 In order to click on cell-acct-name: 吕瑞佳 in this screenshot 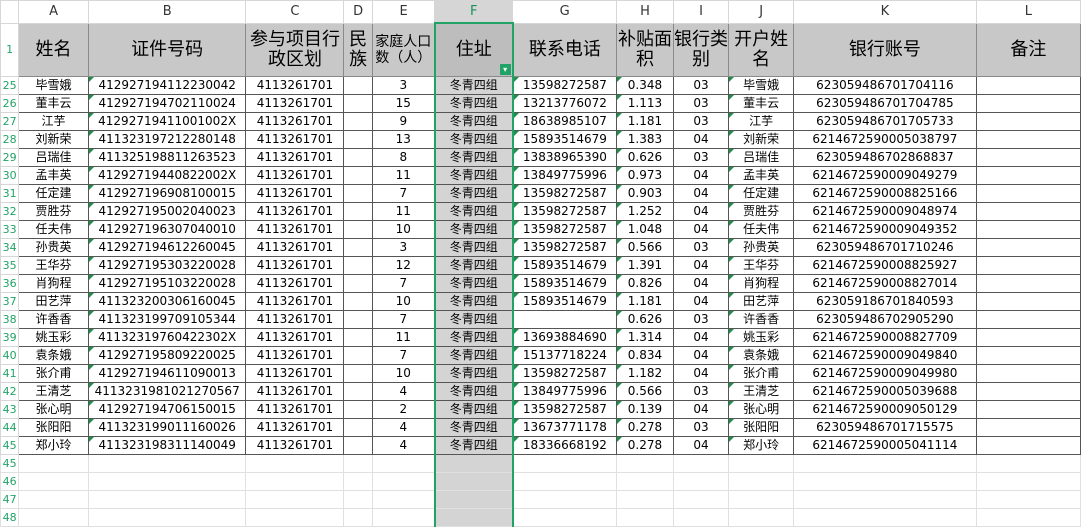, I will do `click(761, 157)`.